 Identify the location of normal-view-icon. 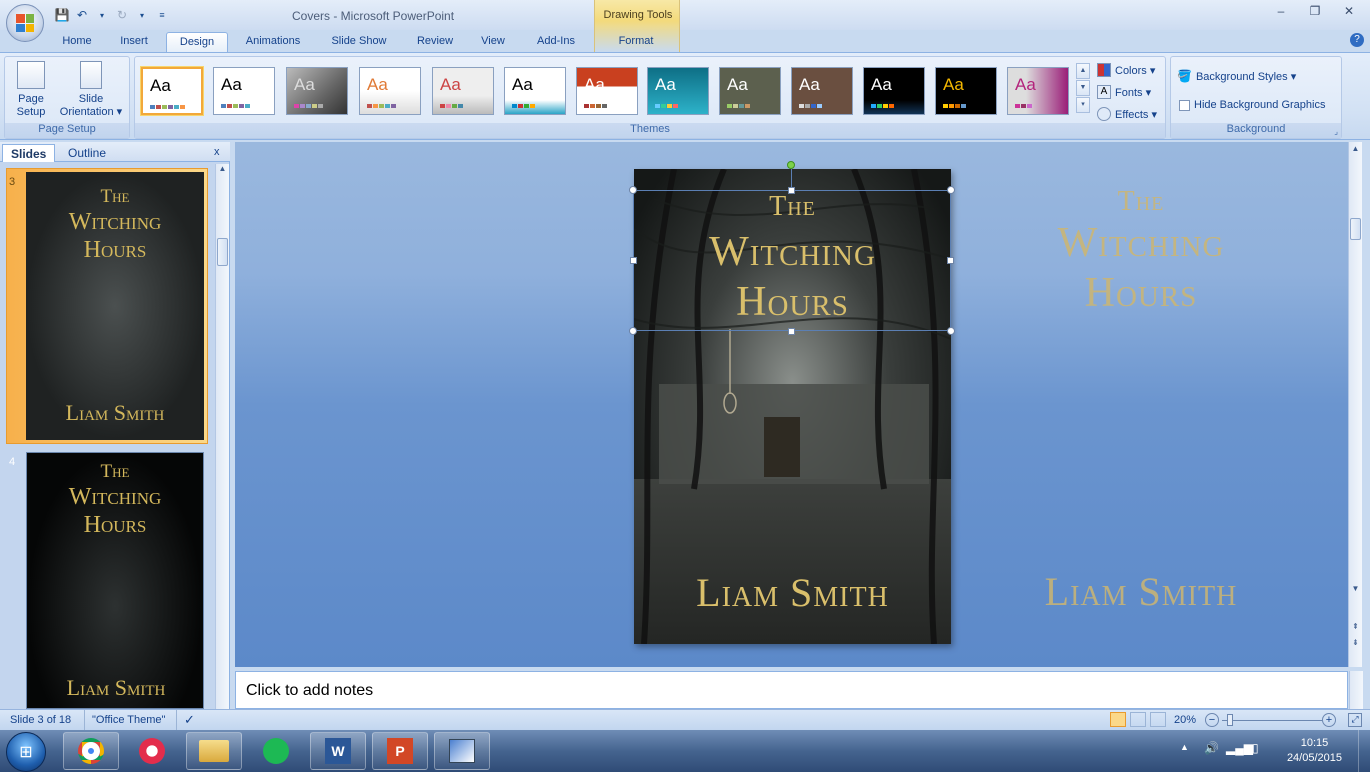
(1118, 719).